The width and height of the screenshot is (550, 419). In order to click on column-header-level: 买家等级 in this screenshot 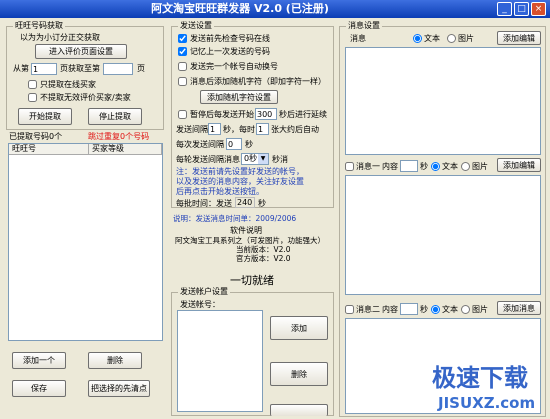, I will do `click(125, 149)`.